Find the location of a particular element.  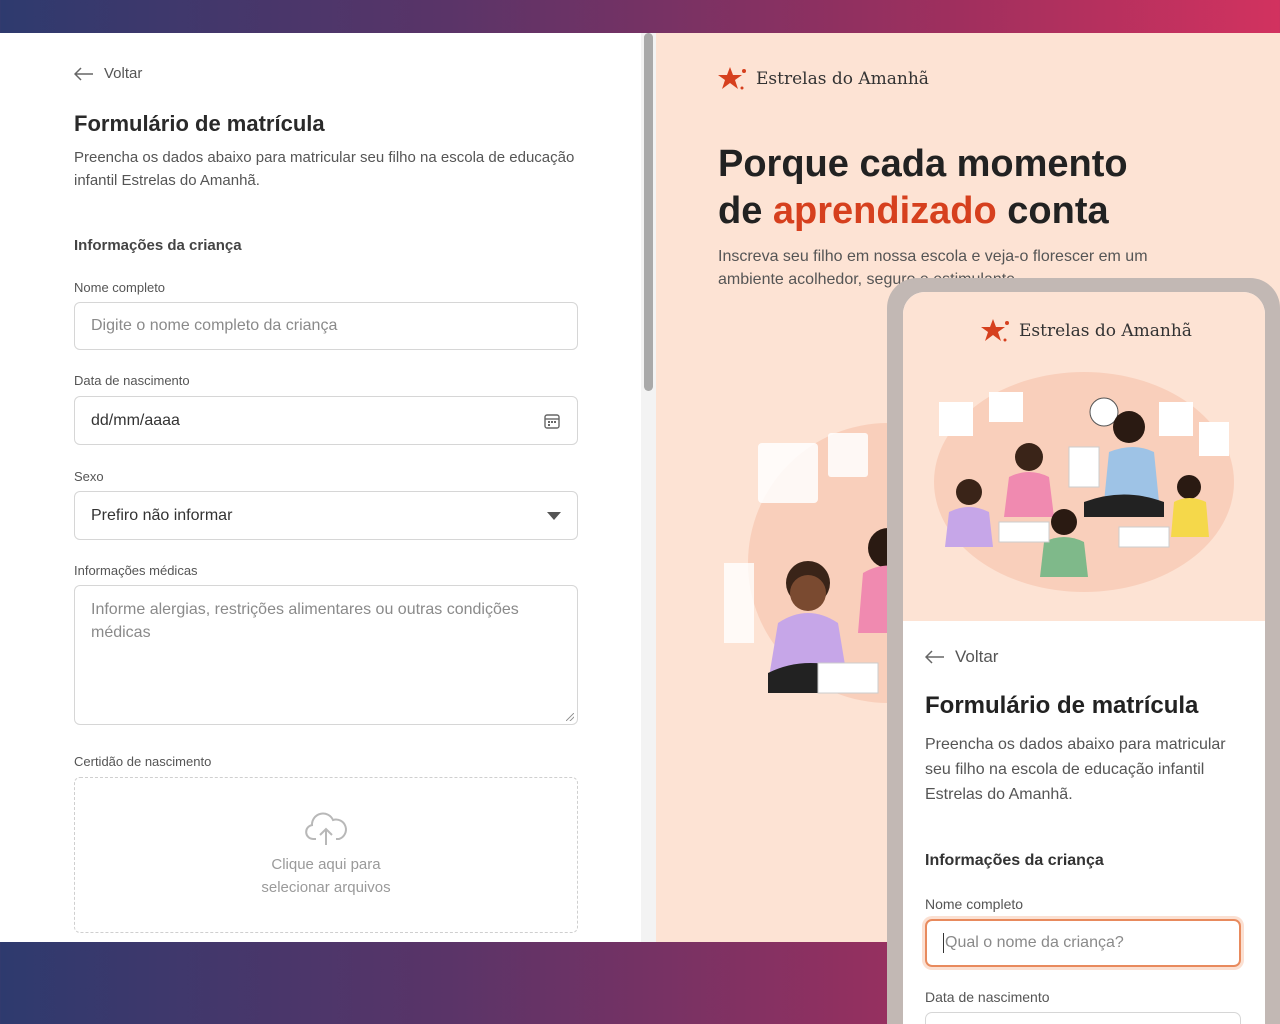

back-link: Voltar is located at coordinates (108, 73).